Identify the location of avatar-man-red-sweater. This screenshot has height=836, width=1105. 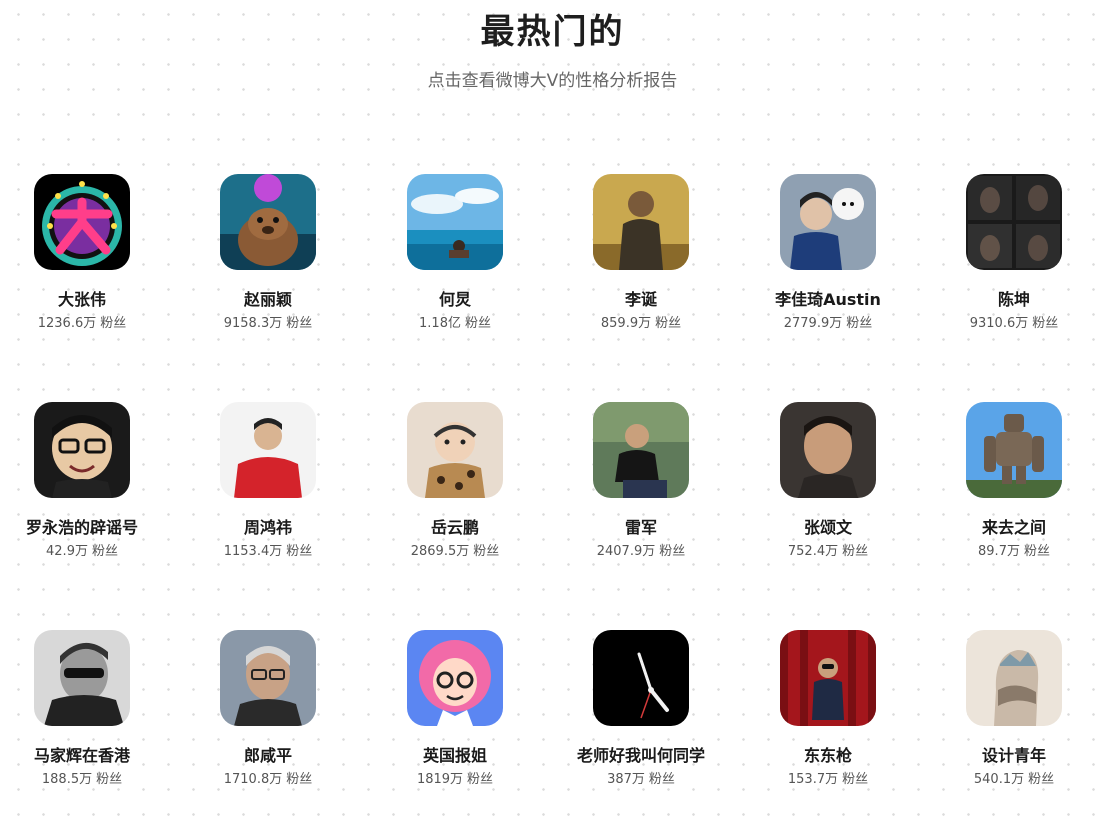
(268, 450).